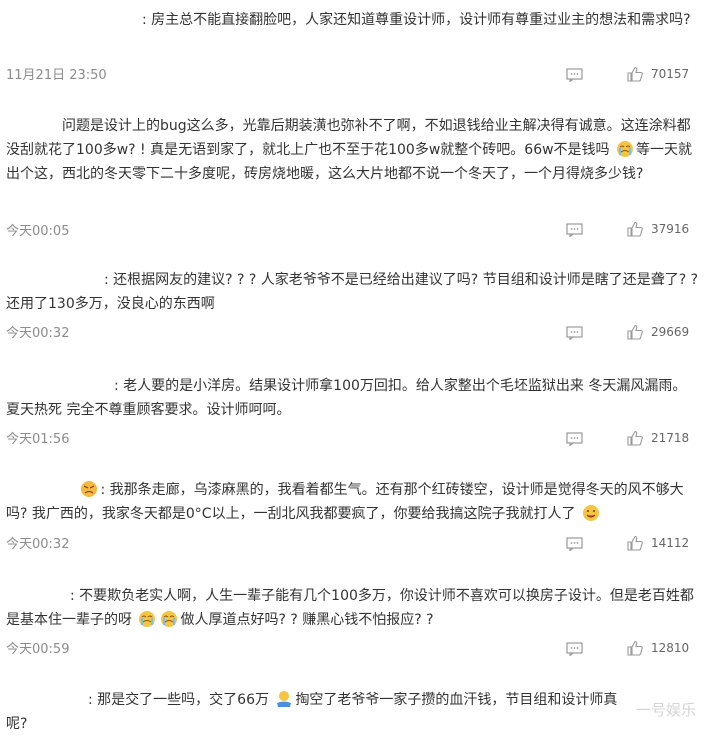 This screenshot has width=706, height=736. Describe the element at coordinates (56, 75) in the screenshot. I see `comment-timestamp: 11月21日 23:50` at that location.